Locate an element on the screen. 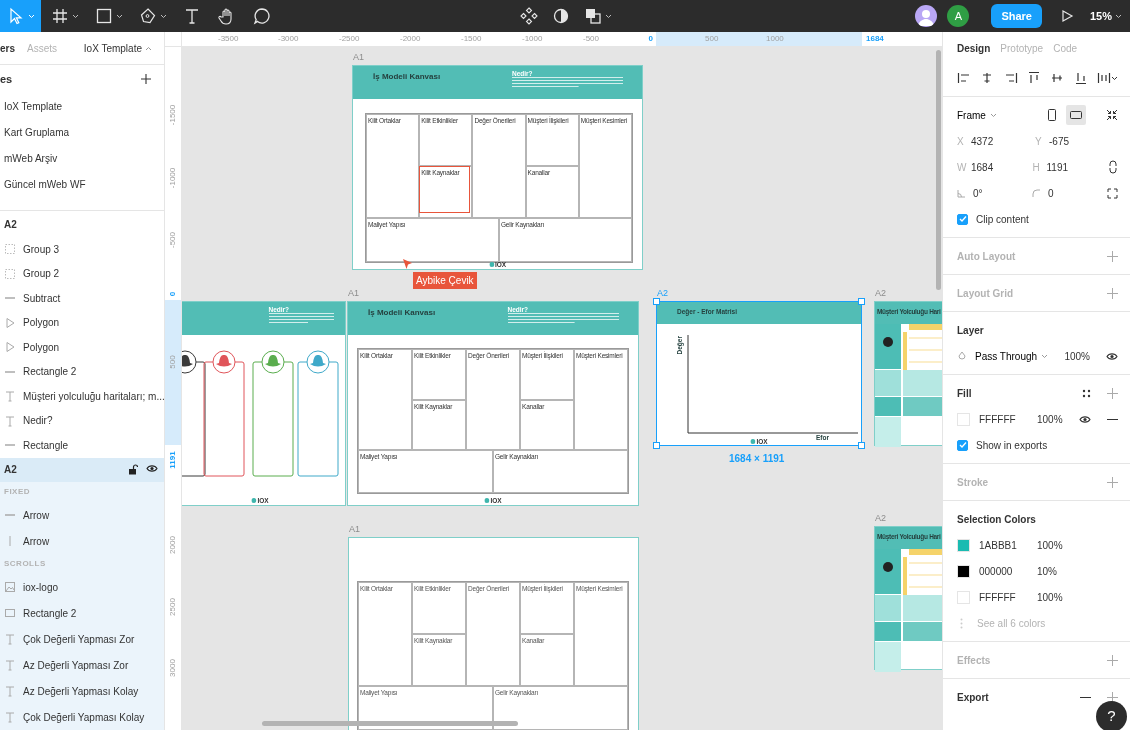 The height and width of the screenshot is (730, 1130). section-title: Effects is located at coordinates (974, 660).